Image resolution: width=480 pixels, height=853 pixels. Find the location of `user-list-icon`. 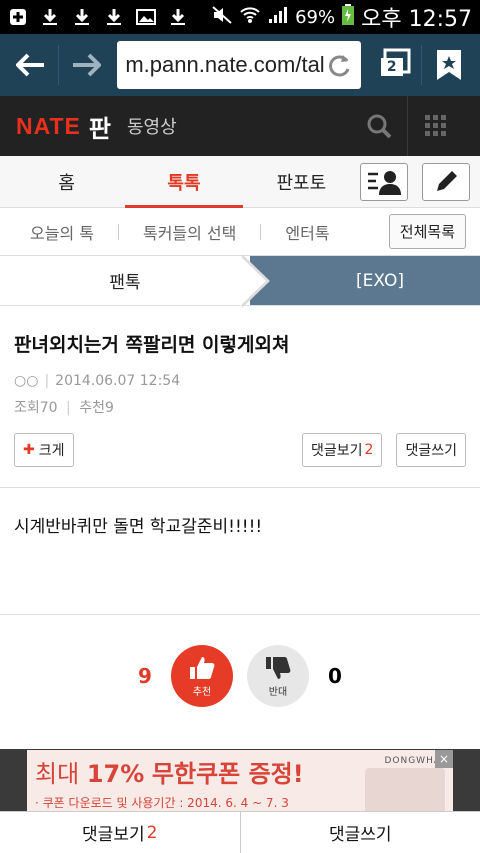

user-list-icon is located at coordinates (384, 182).